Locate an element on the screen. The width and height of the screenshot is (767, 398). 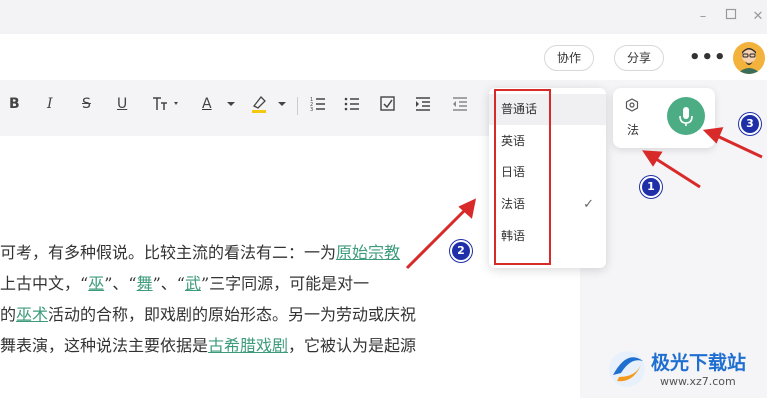
watermark-logo-icon is located at coordinates (627, 371).